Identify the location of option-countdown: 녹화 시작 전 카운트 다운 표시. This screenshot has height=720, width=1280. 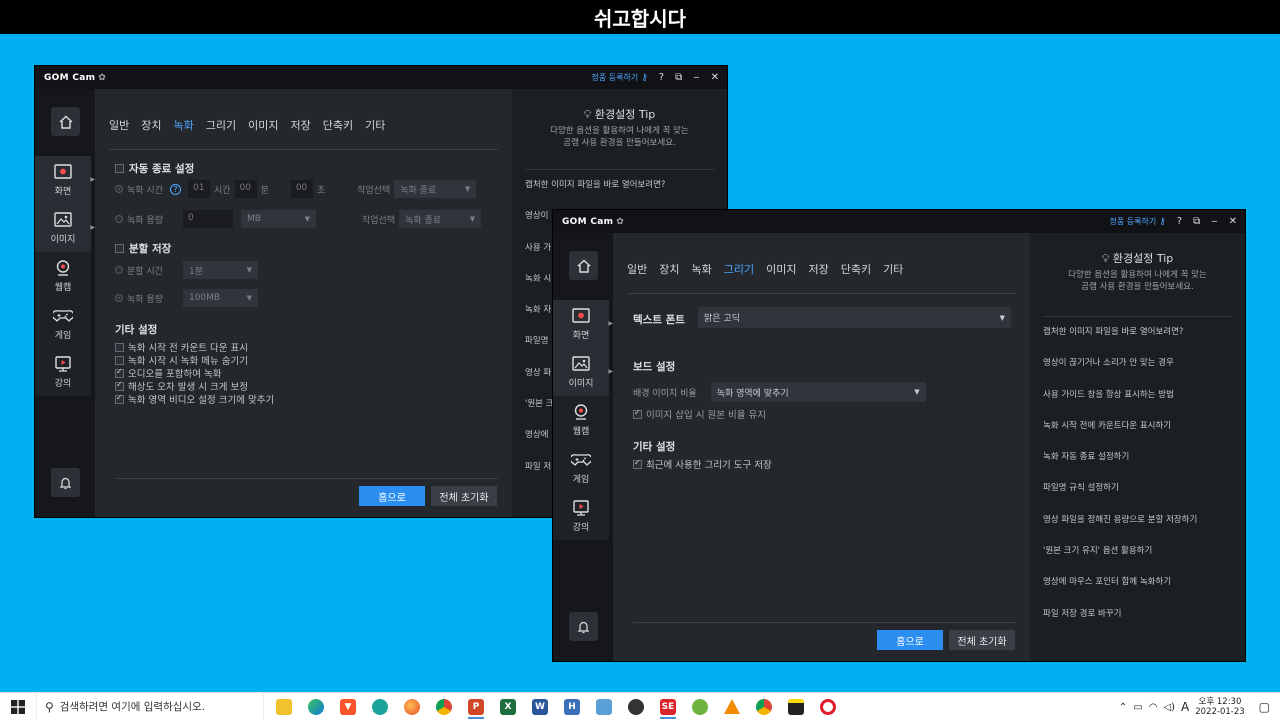
(181, 347).